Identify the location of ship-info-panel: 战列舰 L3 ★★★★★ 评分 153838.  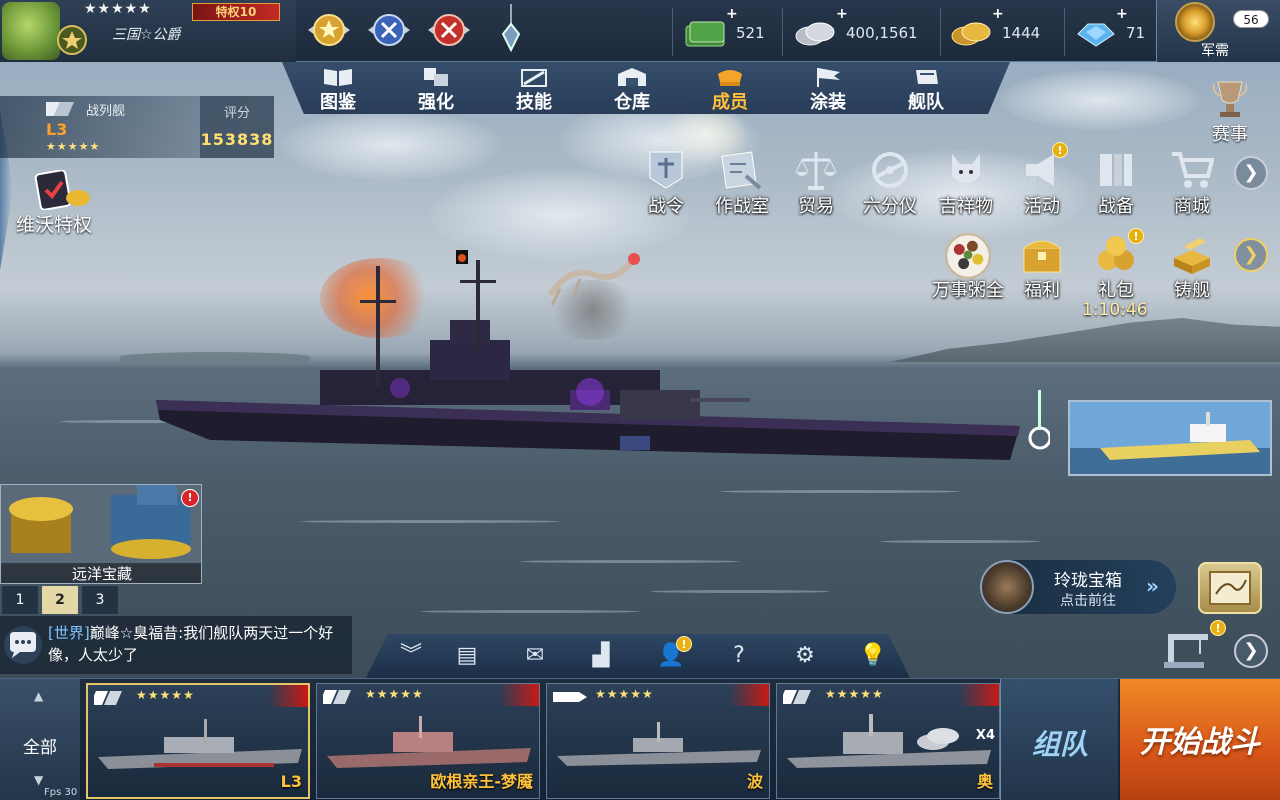
(137, 127).